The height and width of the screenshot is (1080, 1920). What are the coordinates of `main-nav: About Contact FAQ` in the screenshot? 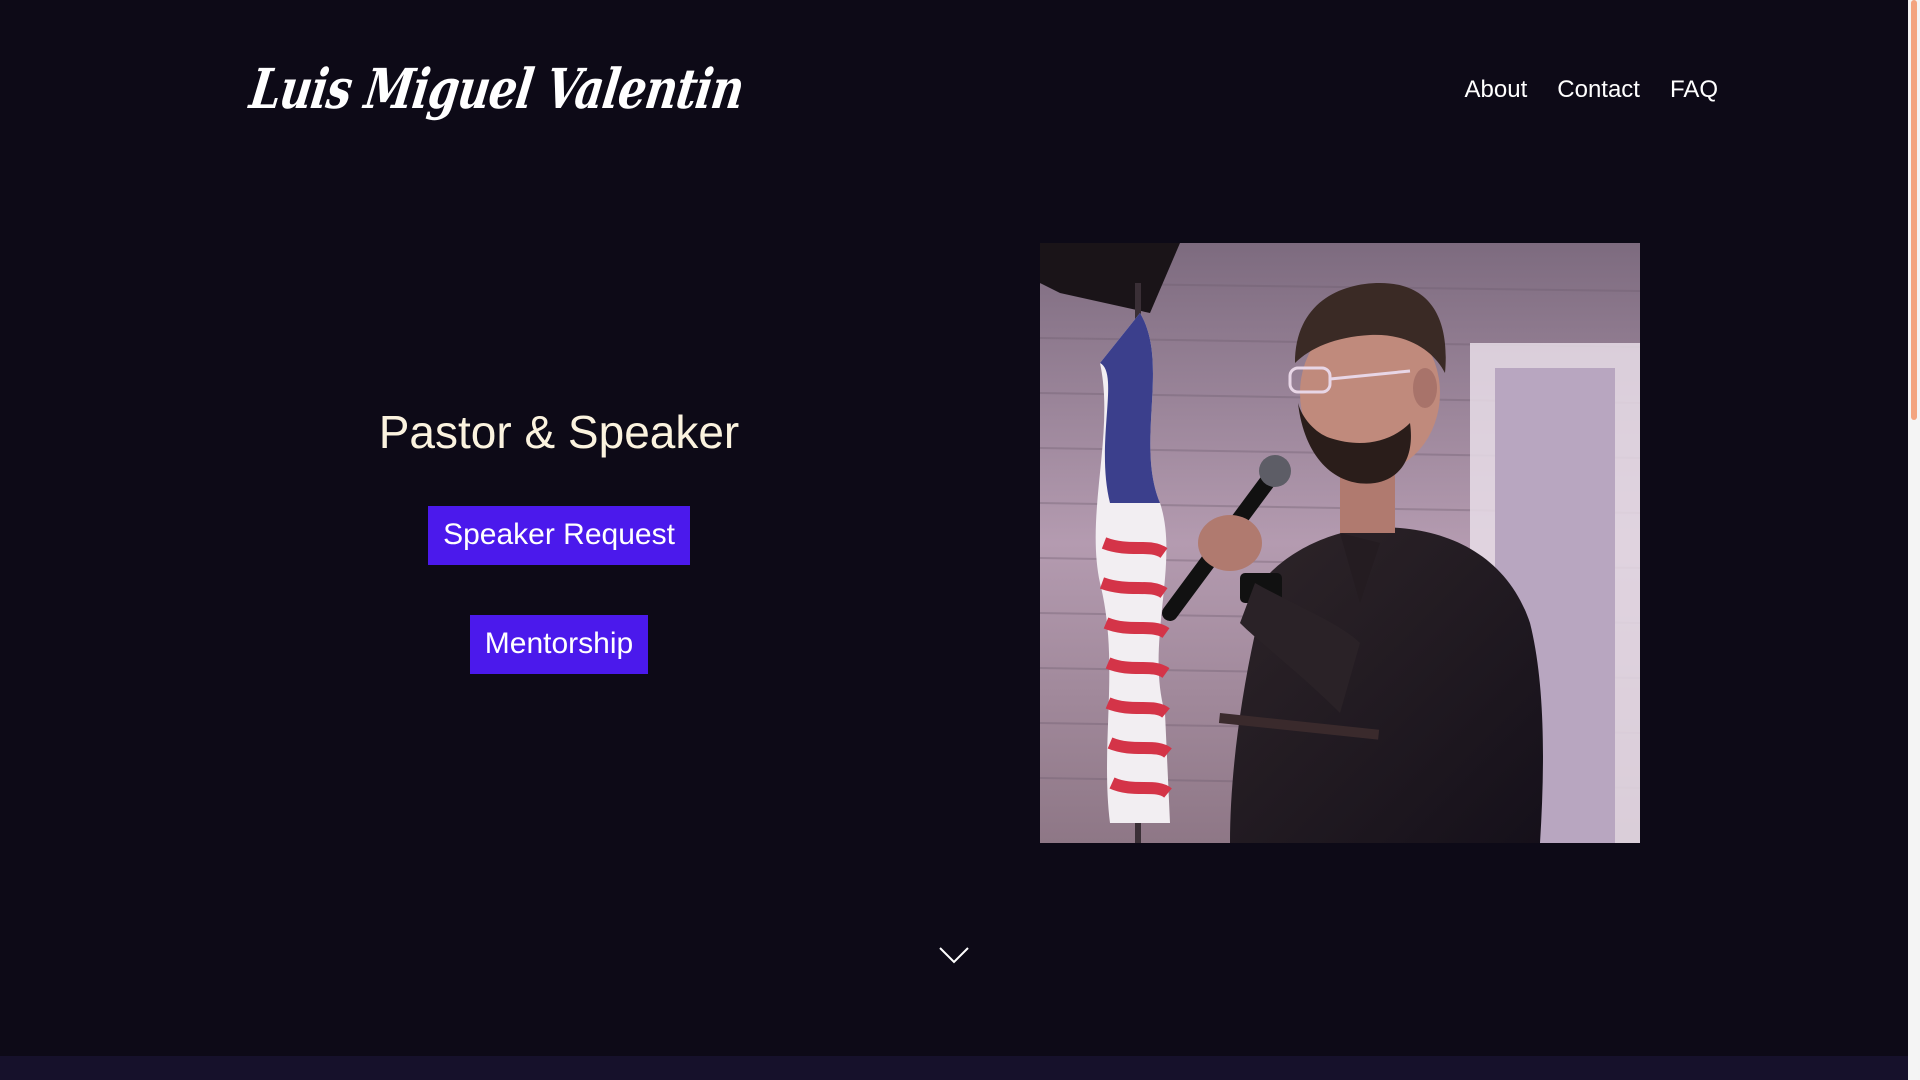 It's located at (1591, 90).